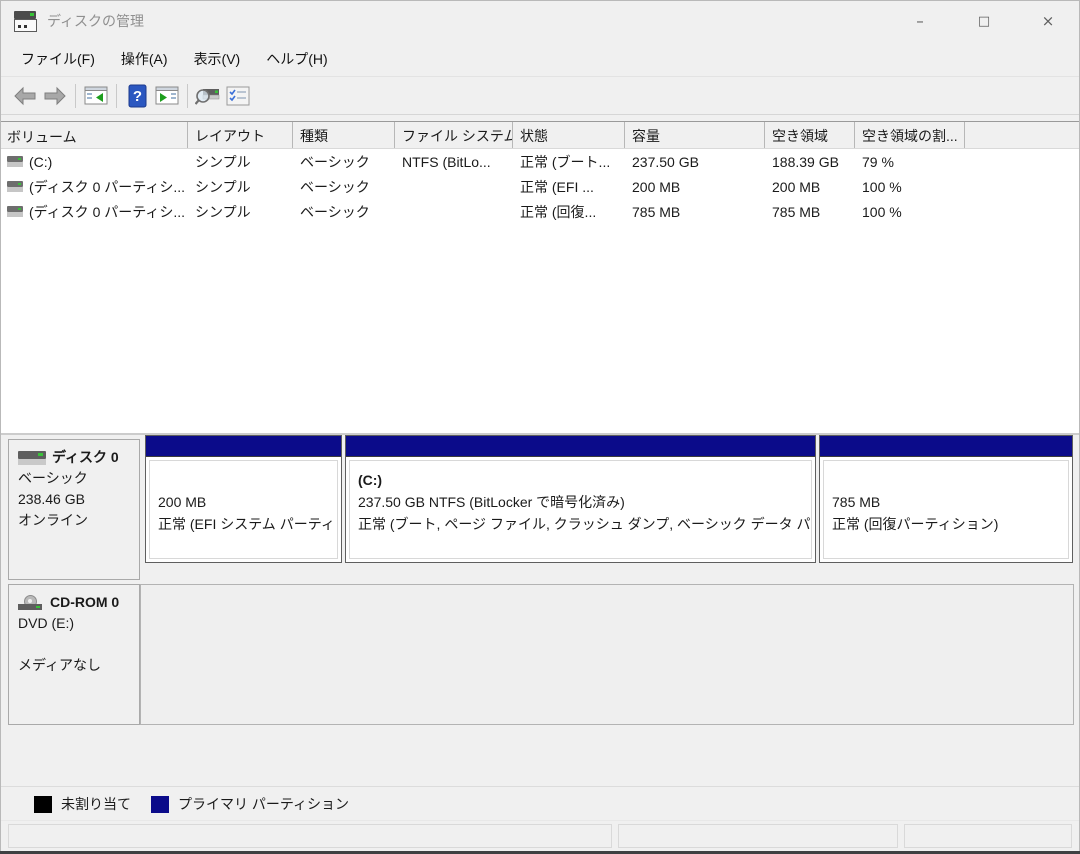 The width and height of the screenshot is (1080, 854). I want to click on properties-list-icon, so click(238, 96).